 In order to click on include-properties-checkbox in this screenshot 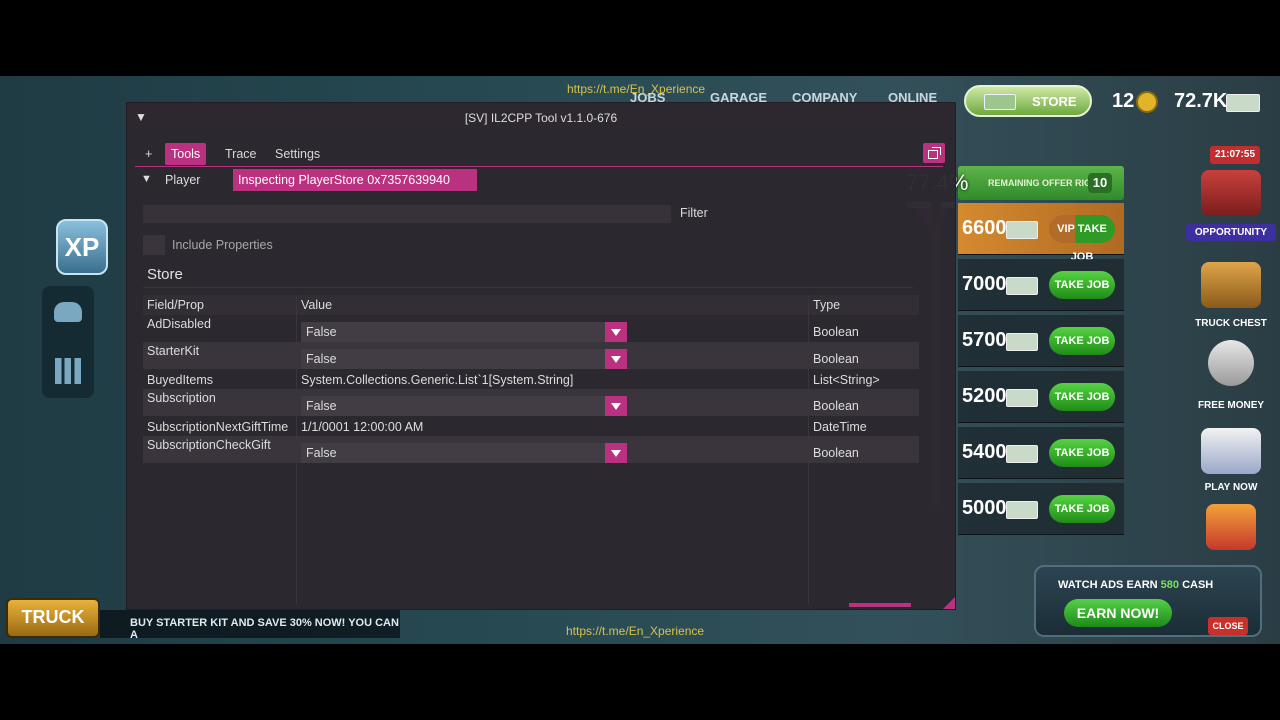, I will do `click(154, 245)`.